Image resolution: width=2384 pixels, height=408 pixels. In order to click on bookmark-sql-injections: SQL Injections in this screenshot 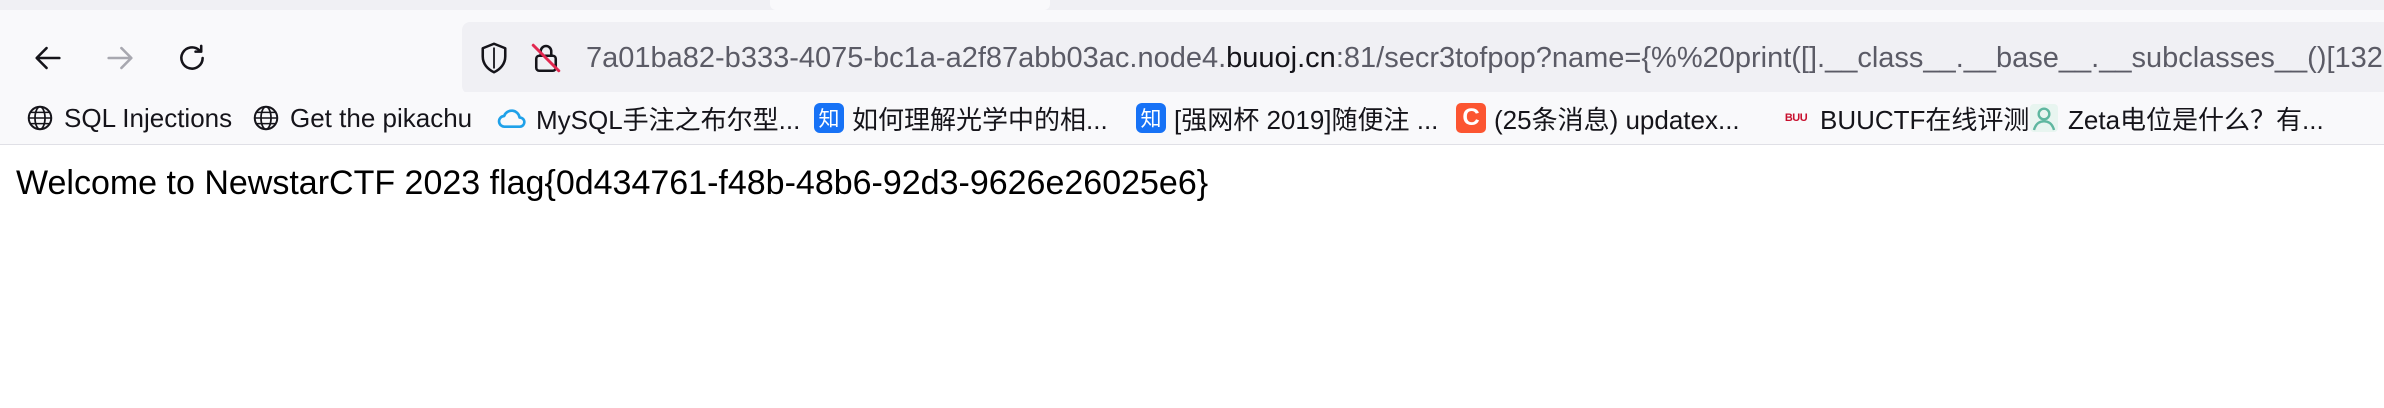, I will do `click(128, 118)`.